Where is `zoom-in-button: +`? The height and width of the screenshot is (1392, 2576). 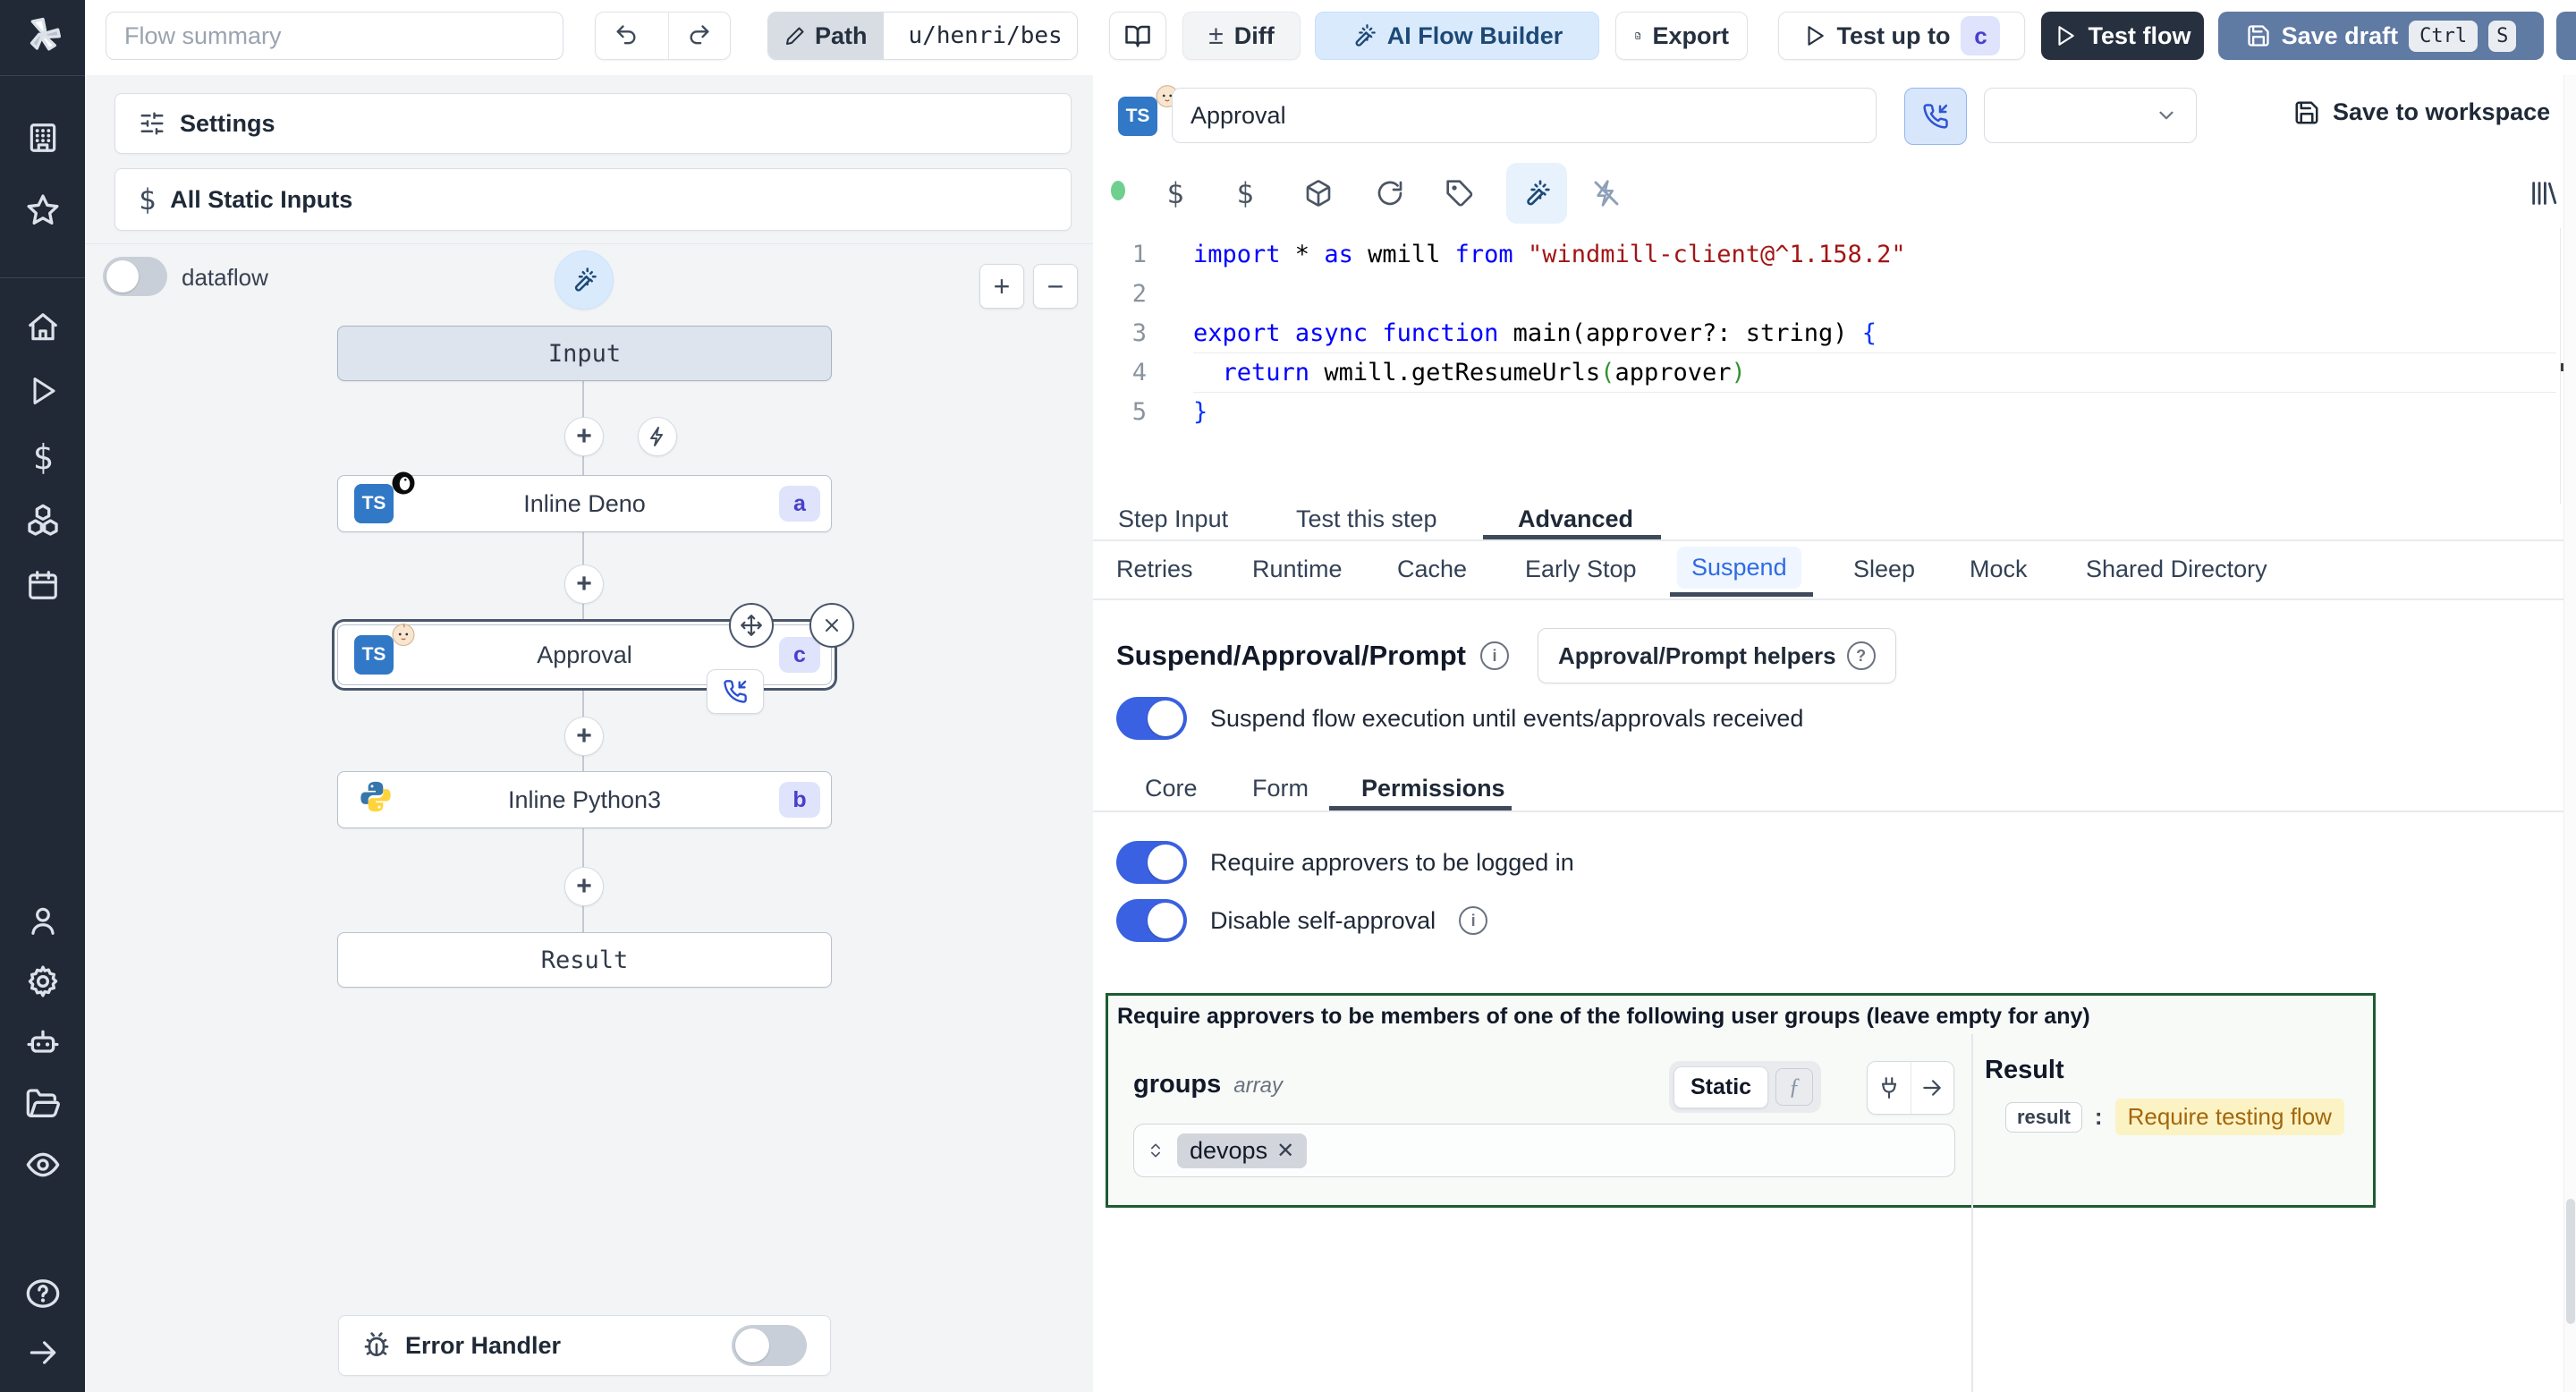 zoom-in-button: + is located at coordinates (1001, 286).